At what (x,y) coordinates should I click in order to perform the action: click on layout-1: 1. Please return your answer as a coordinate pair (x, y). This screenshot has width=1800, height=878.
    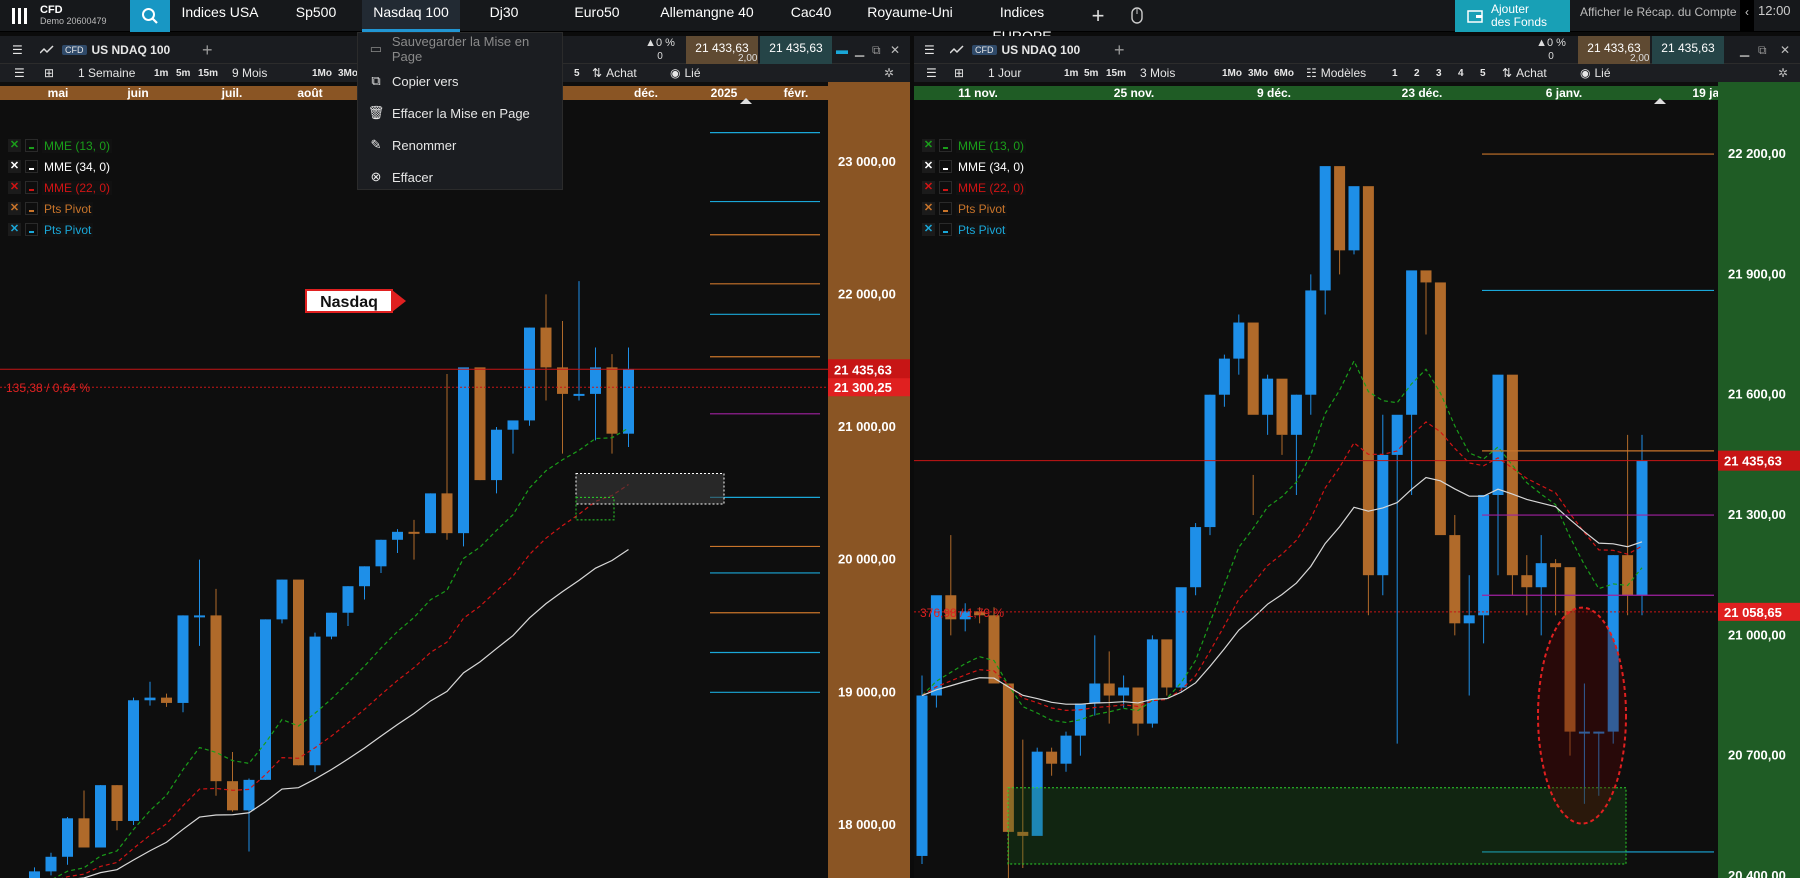
    Looking at the image, I should click on (1395, 73).